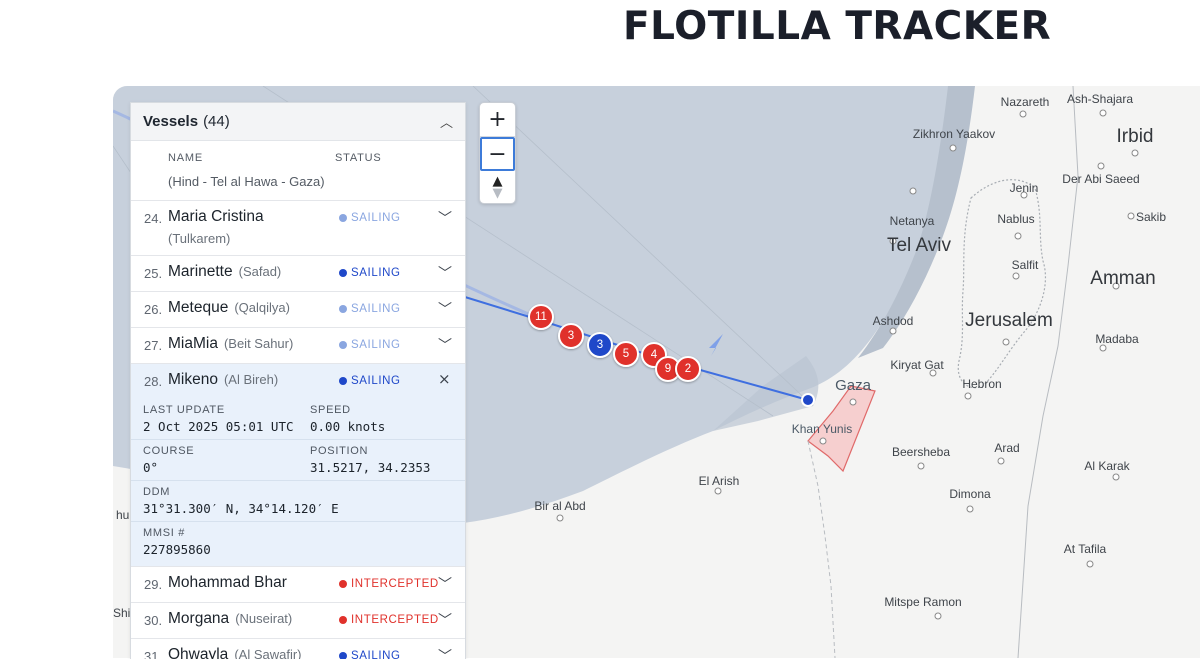 This screenshot has width=1200, height=659. Describe the element at coordinates (1025, 265) in the screenshot. I see `place-salfit: Salfit` at that location.